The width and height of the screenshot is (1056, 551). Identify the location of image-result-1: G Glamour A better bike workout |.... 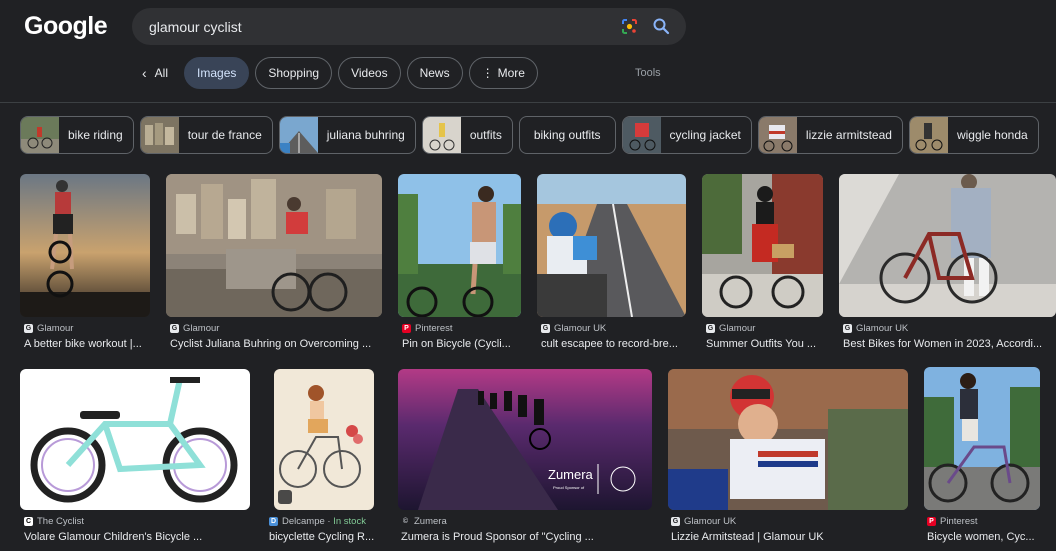
(85, 264).